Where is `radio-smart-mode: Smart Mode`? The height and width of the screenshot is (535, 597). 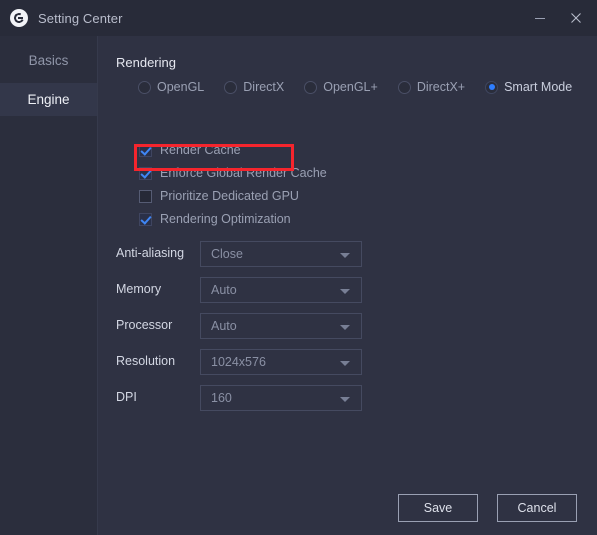 radio-smart-mode: Smart Mode is located at coordinates (528, 87).